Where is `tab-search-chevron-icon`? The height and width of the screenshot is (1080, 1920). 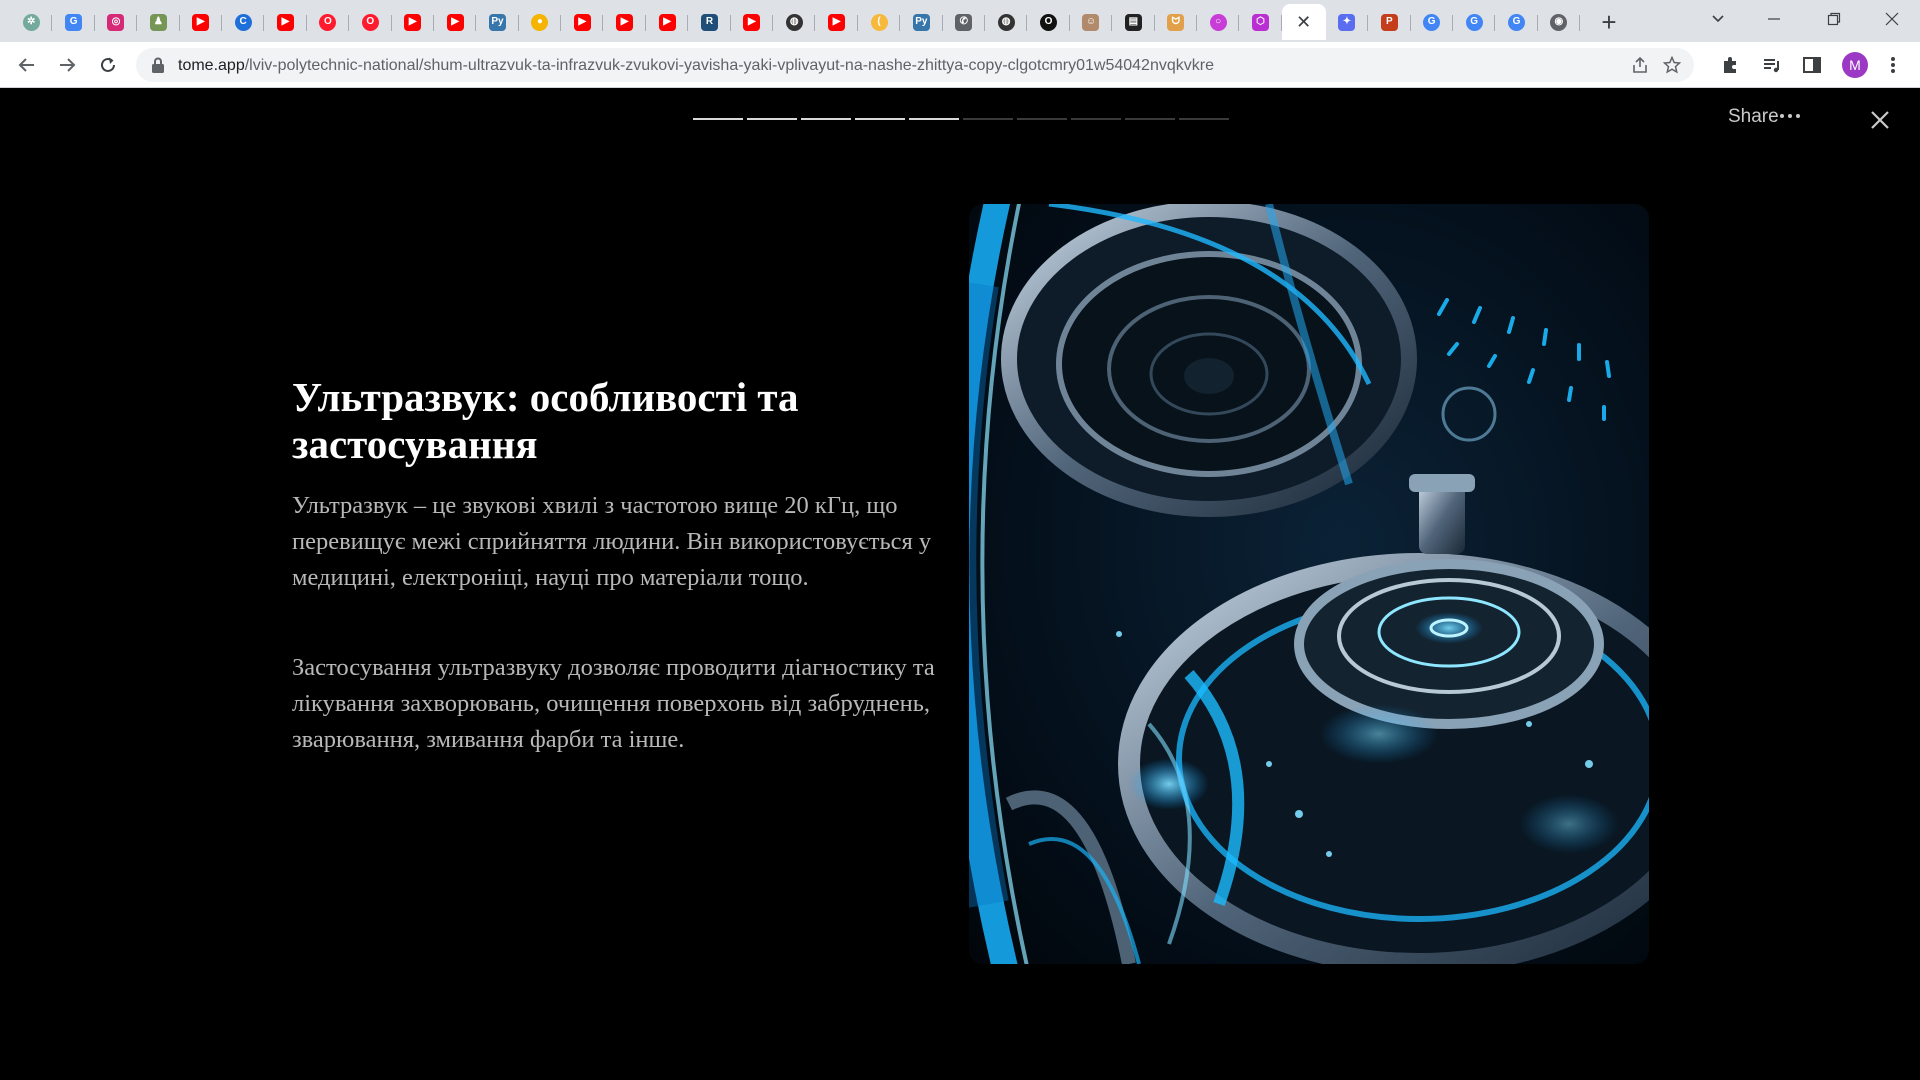
tab-search-chevron-icon is located at coordinates (1718, 19).